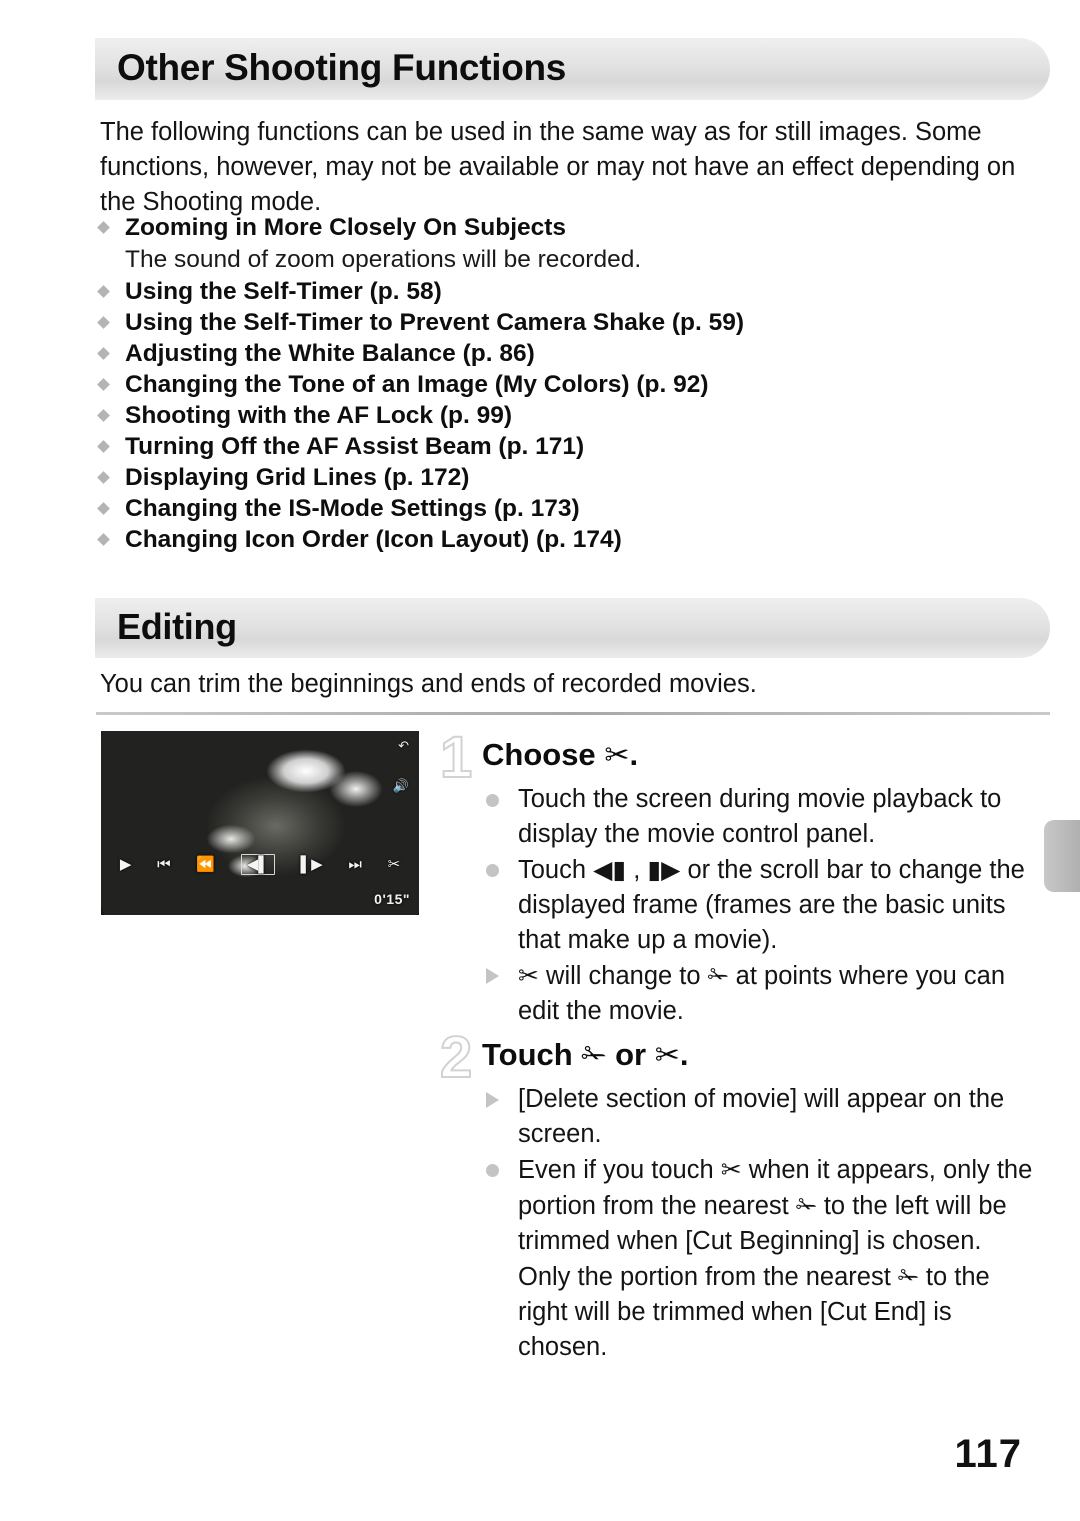 Image resolution: width=1080 pixels, height=1521 pixels. I want to click on list-item: Shooting with the AF Lock (p. 99), so click(545, 415).